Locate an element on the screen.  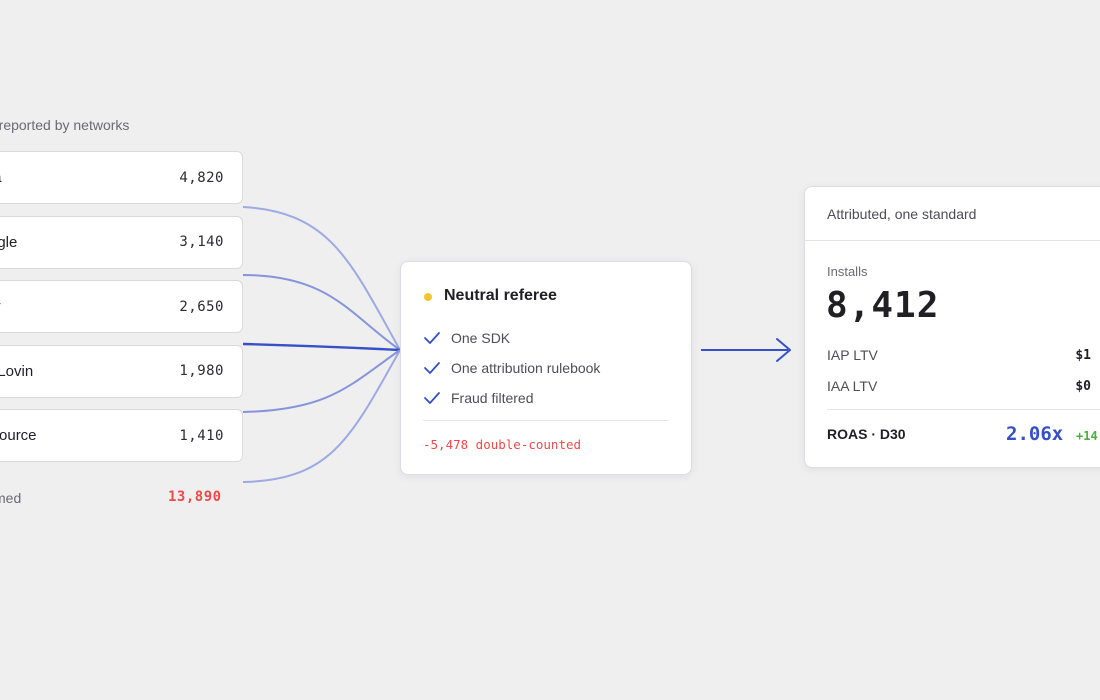
iaa-ltv-value: $0 is located at coordinates (1083, 386).